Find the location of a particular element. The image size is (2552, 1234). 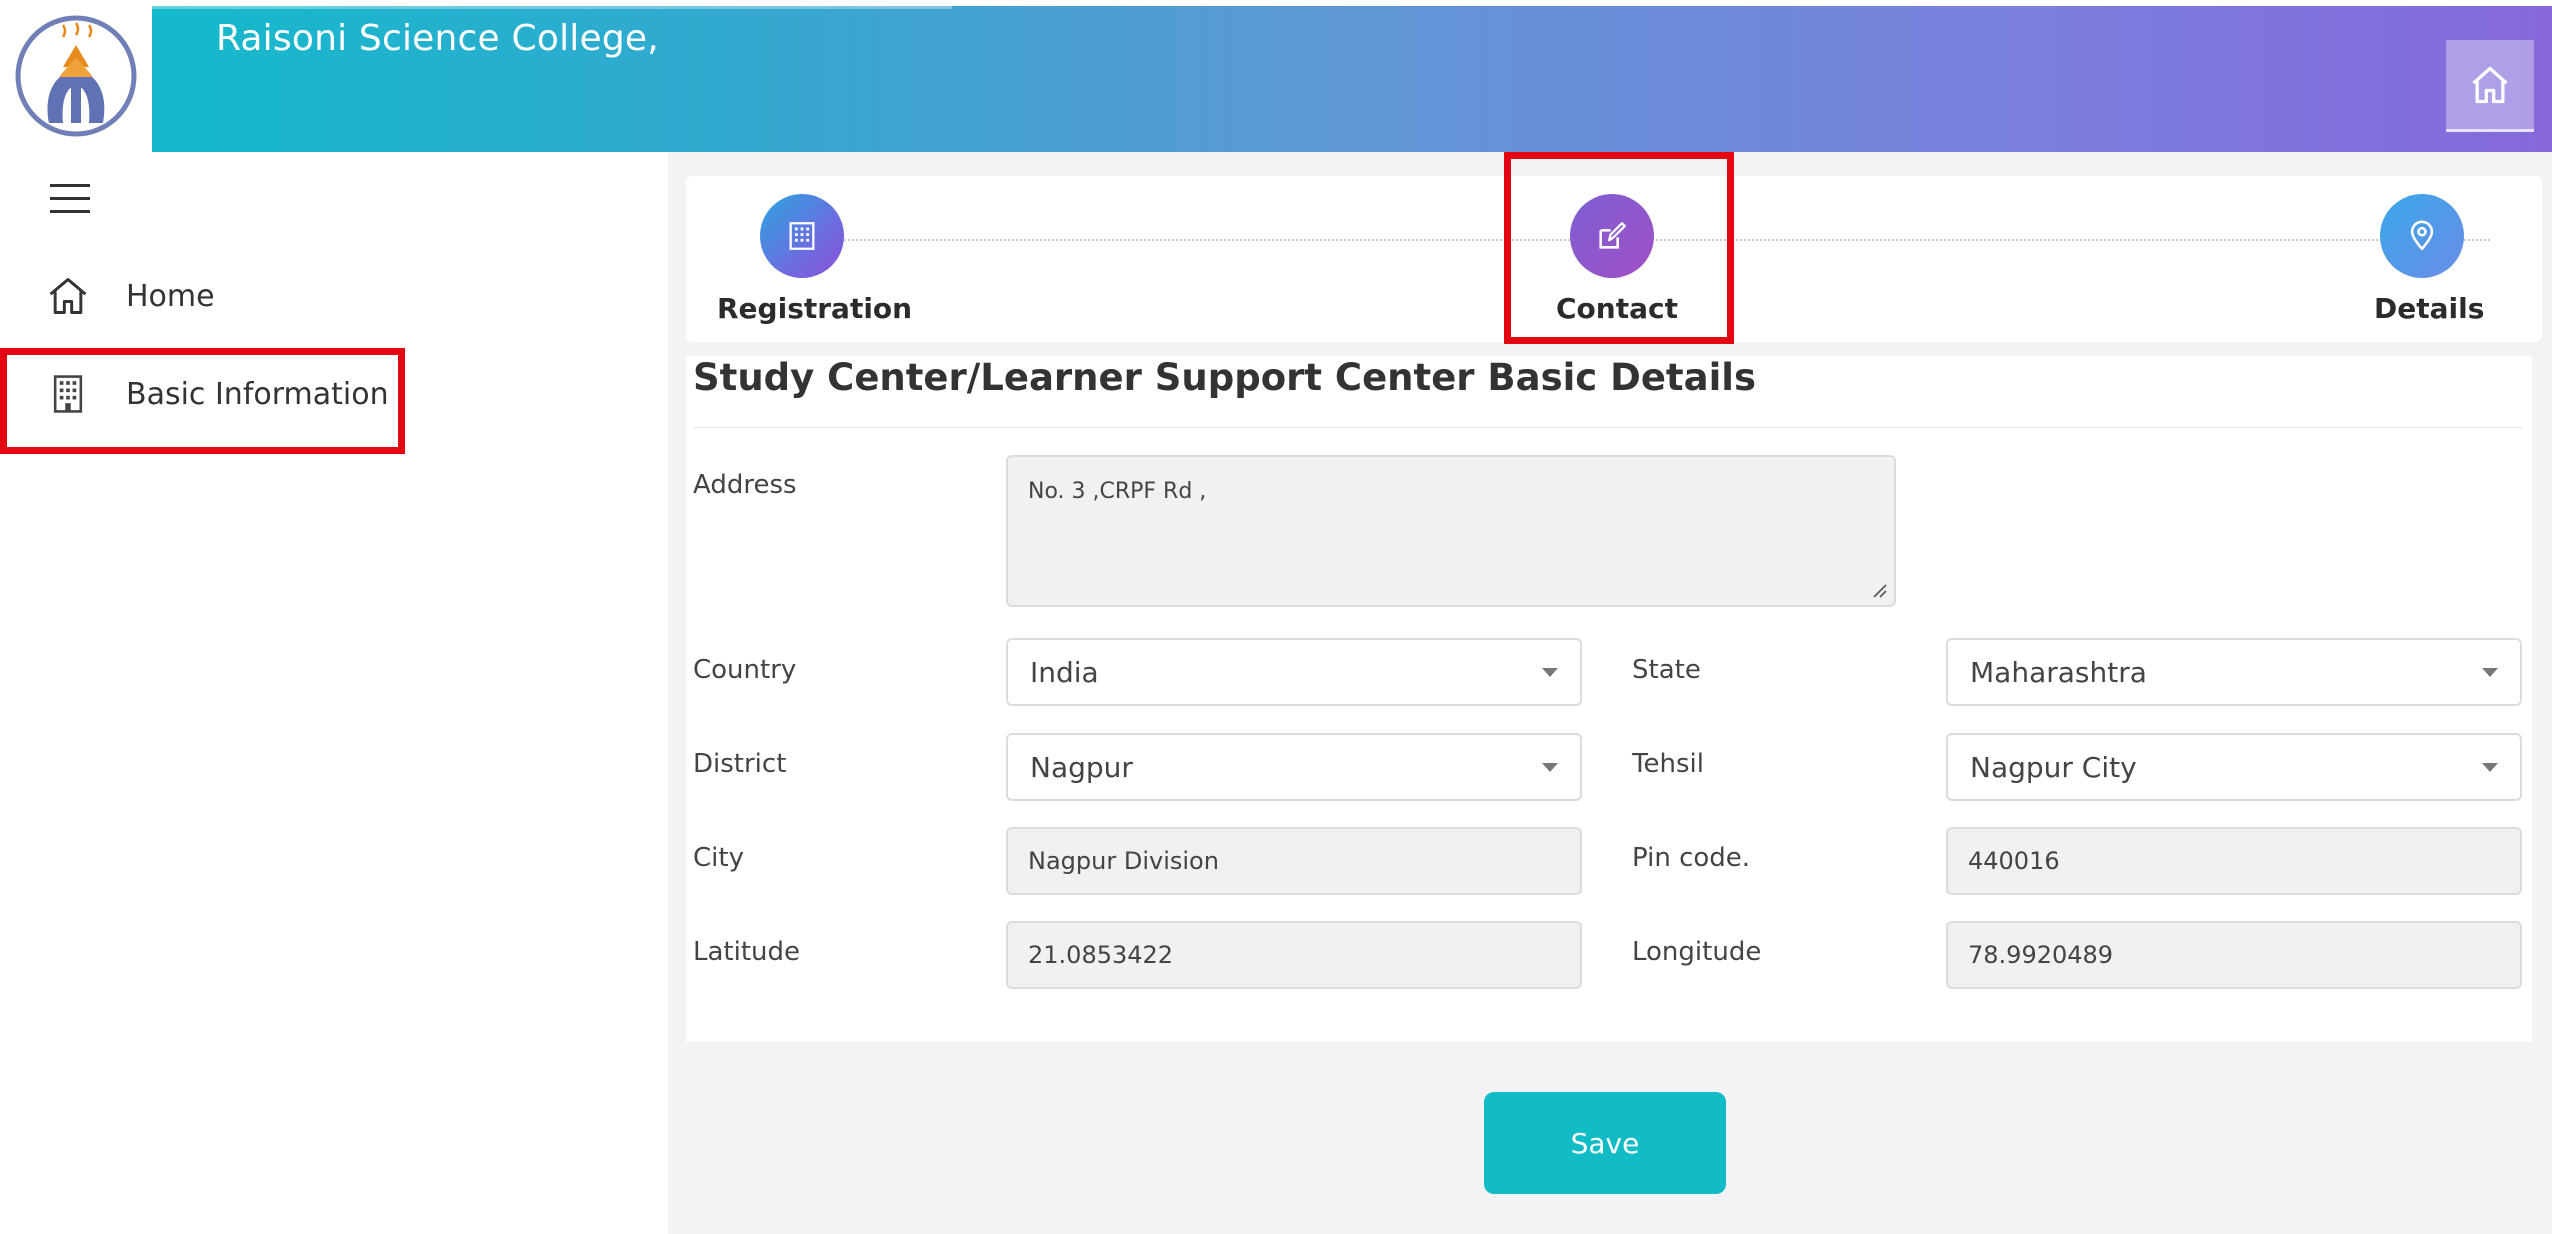

state-select: Maharashtra is located at coordinates (2234, 672).